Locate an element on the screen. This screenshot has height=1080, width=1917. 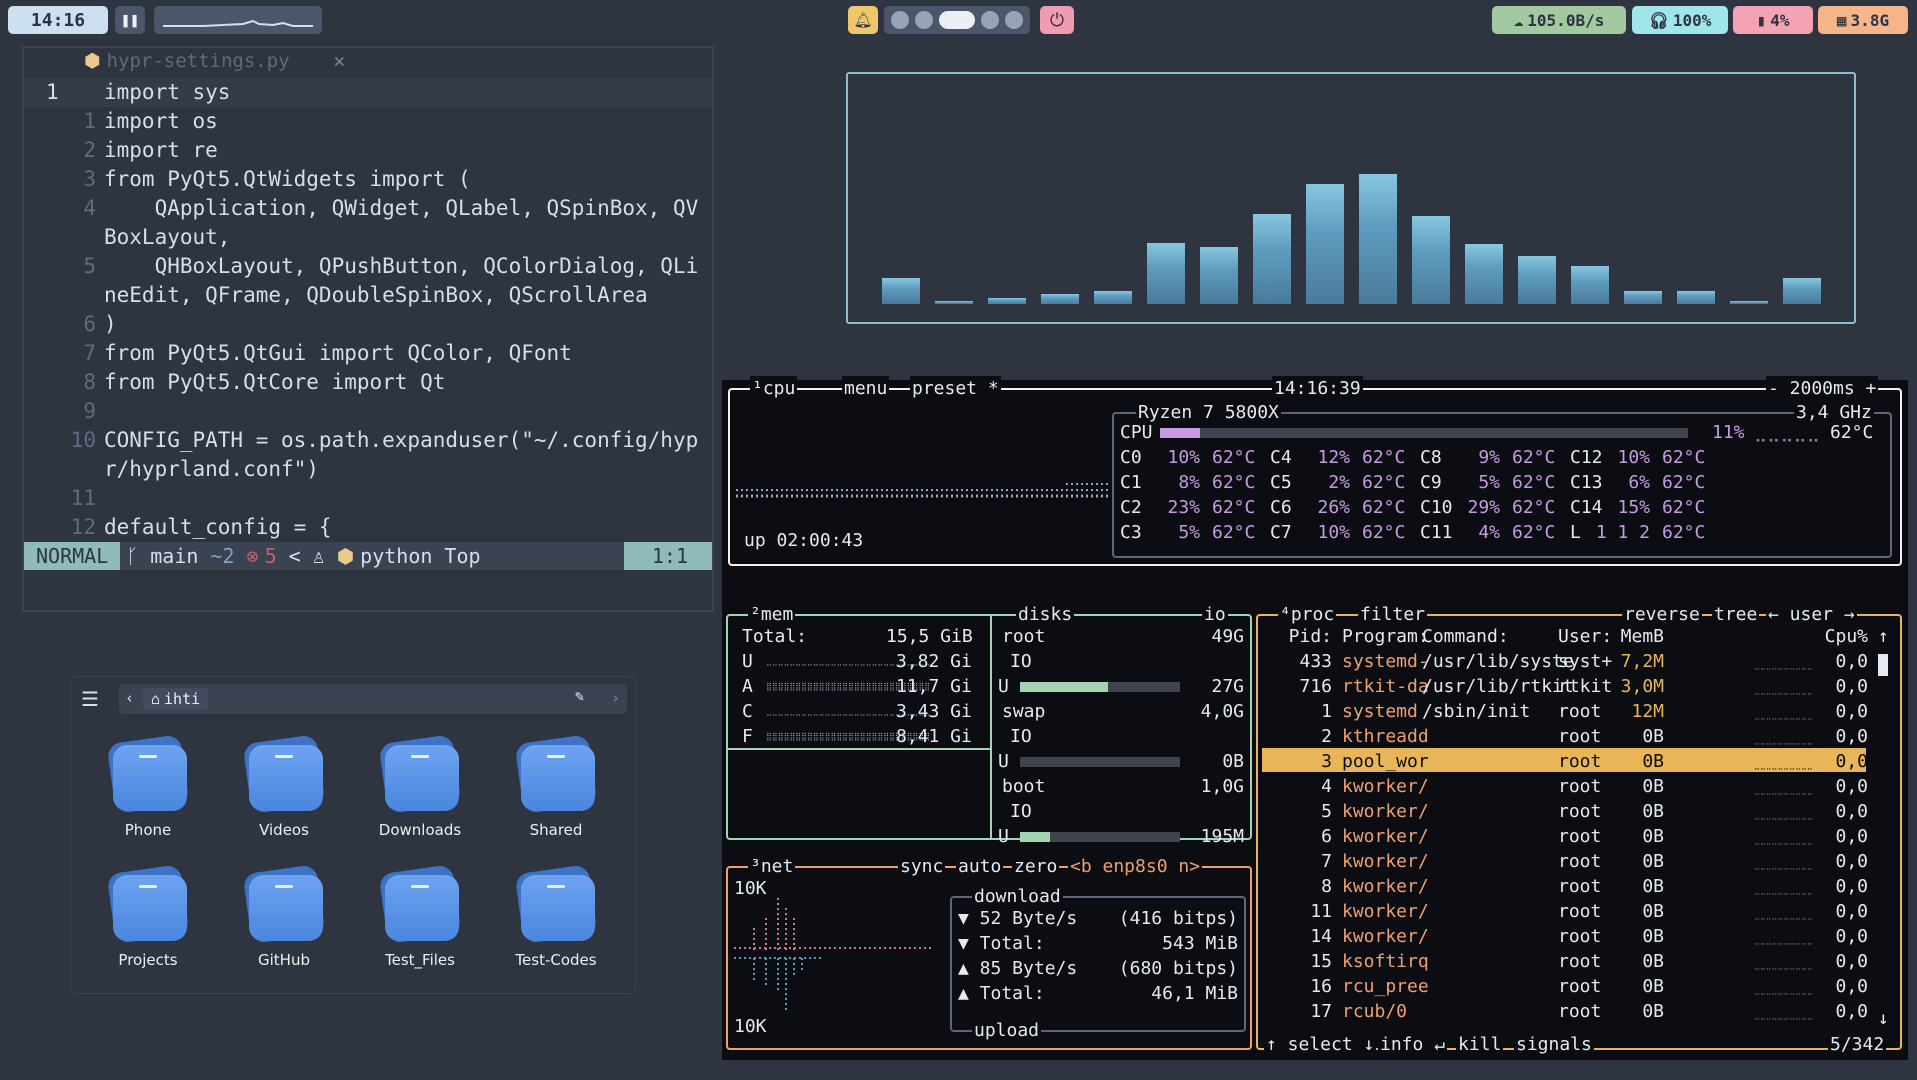
menu-tab: menu is located at coordinates (866, 388).